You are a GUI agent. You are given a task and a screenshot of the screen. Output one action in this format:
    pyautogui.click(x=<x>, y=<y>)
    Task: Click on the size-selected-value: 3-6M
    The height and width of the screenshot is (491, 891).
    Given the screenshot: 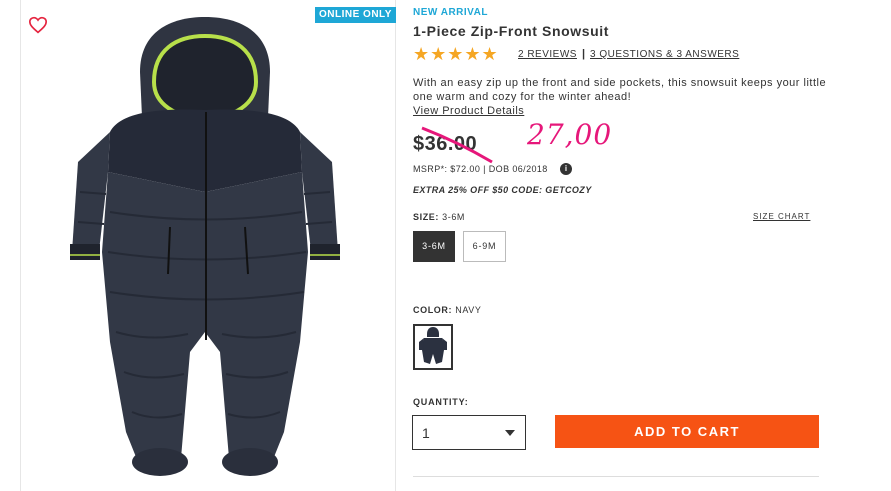 What is the action you would take?
    pyautogui.click(x=454, y=217)
    